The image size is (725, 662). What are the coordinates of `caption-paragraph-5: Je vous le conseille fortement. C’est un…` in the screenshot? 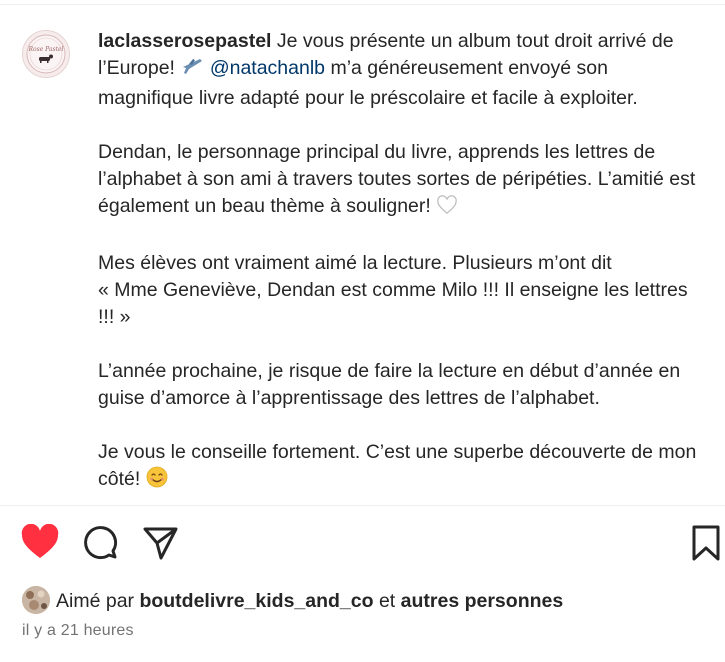 It's located at (403, 467).